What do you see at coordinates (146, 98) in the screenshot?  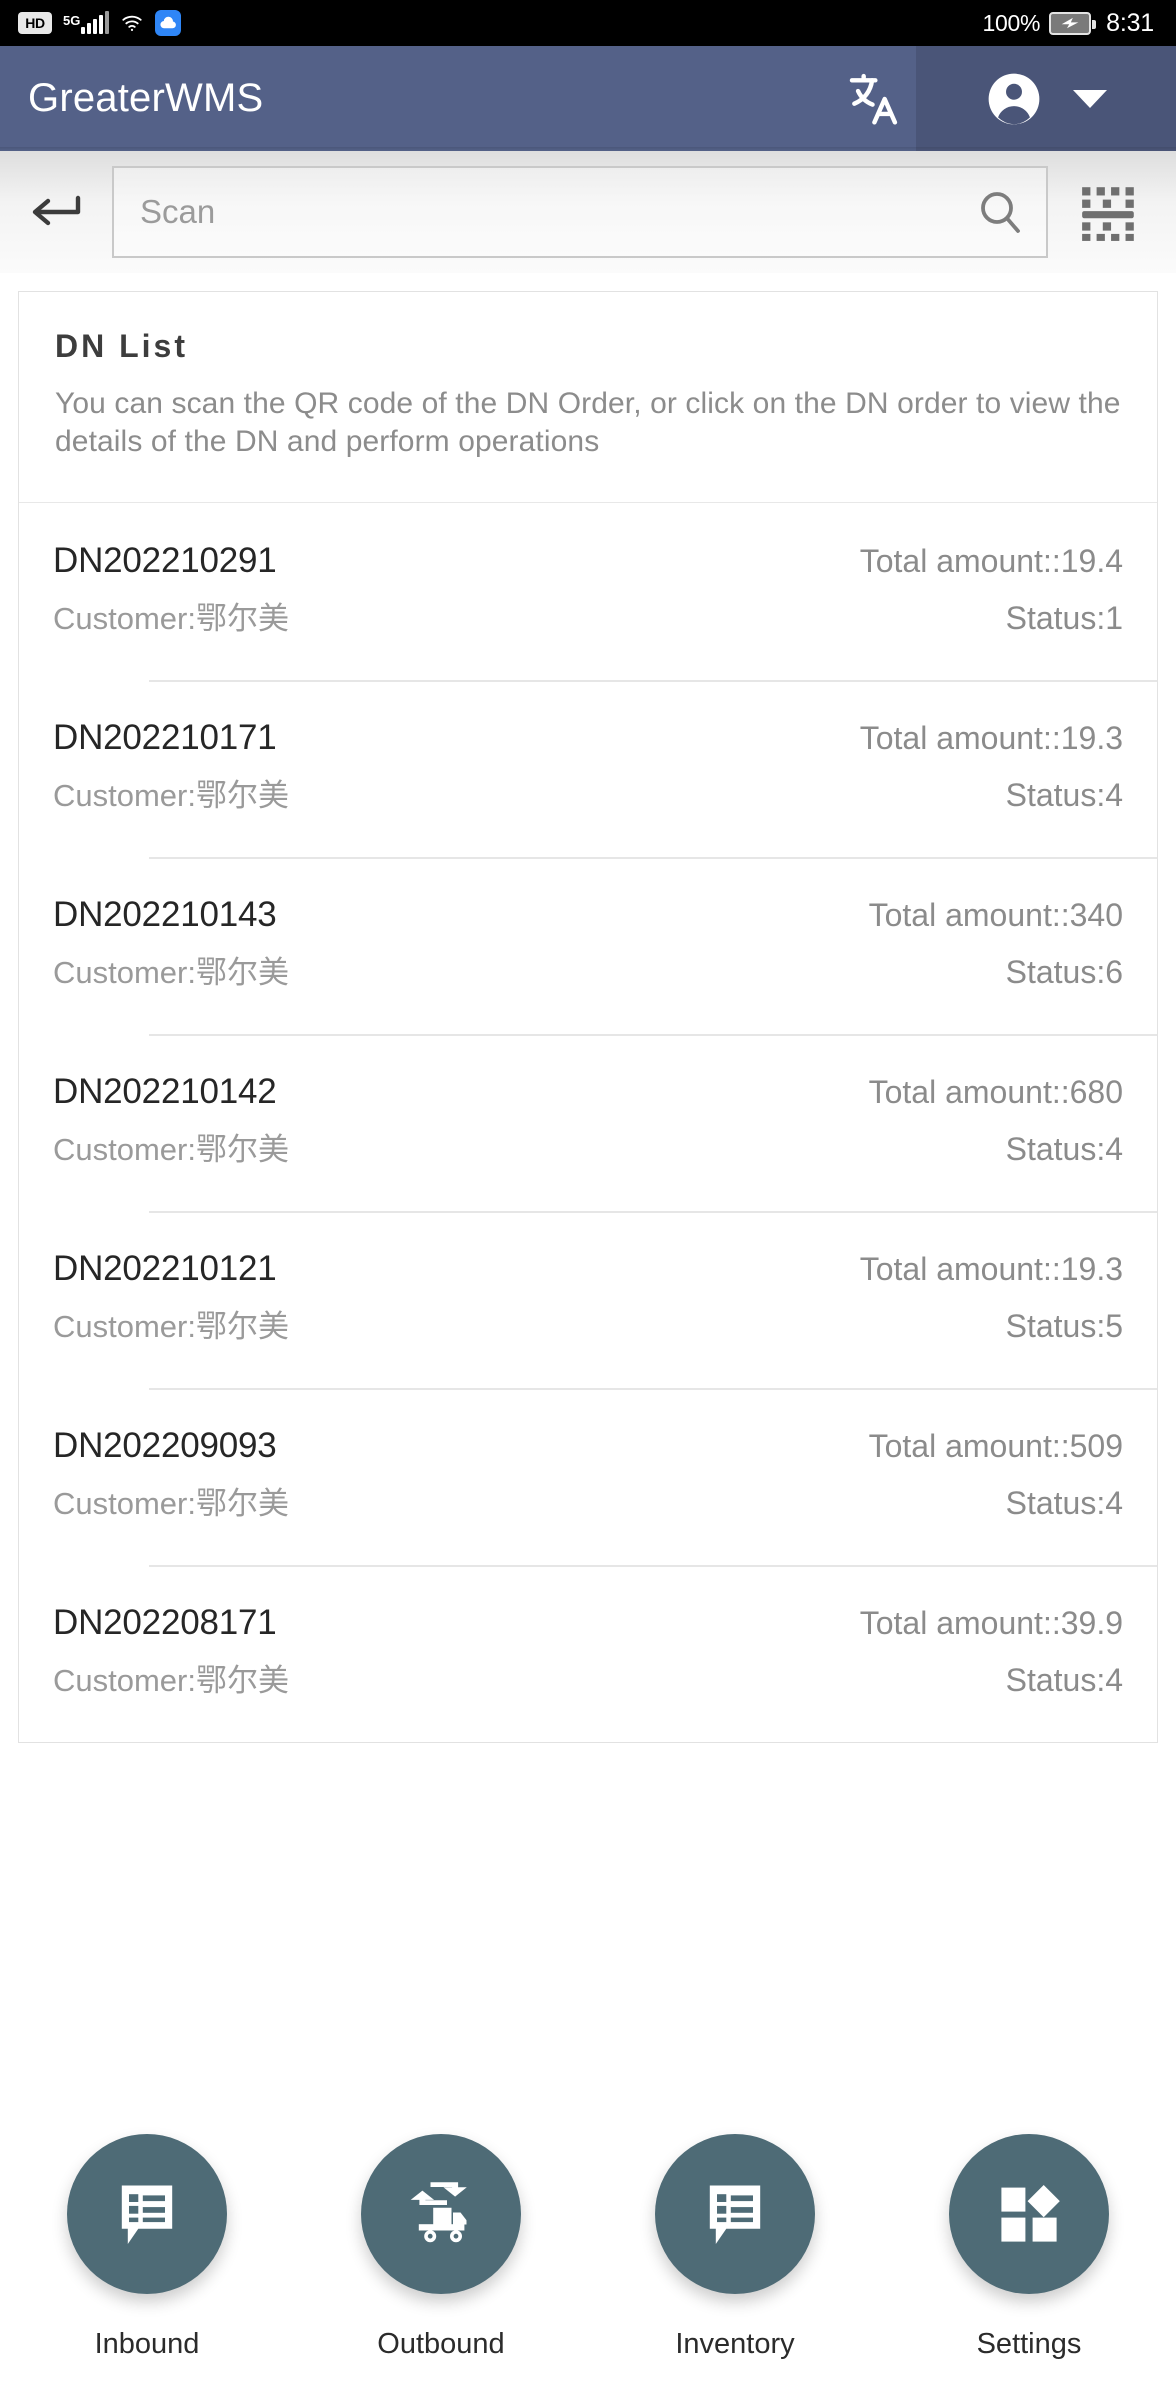 I see `app-title: GreaterWMS` at bounding box center [146, 98].